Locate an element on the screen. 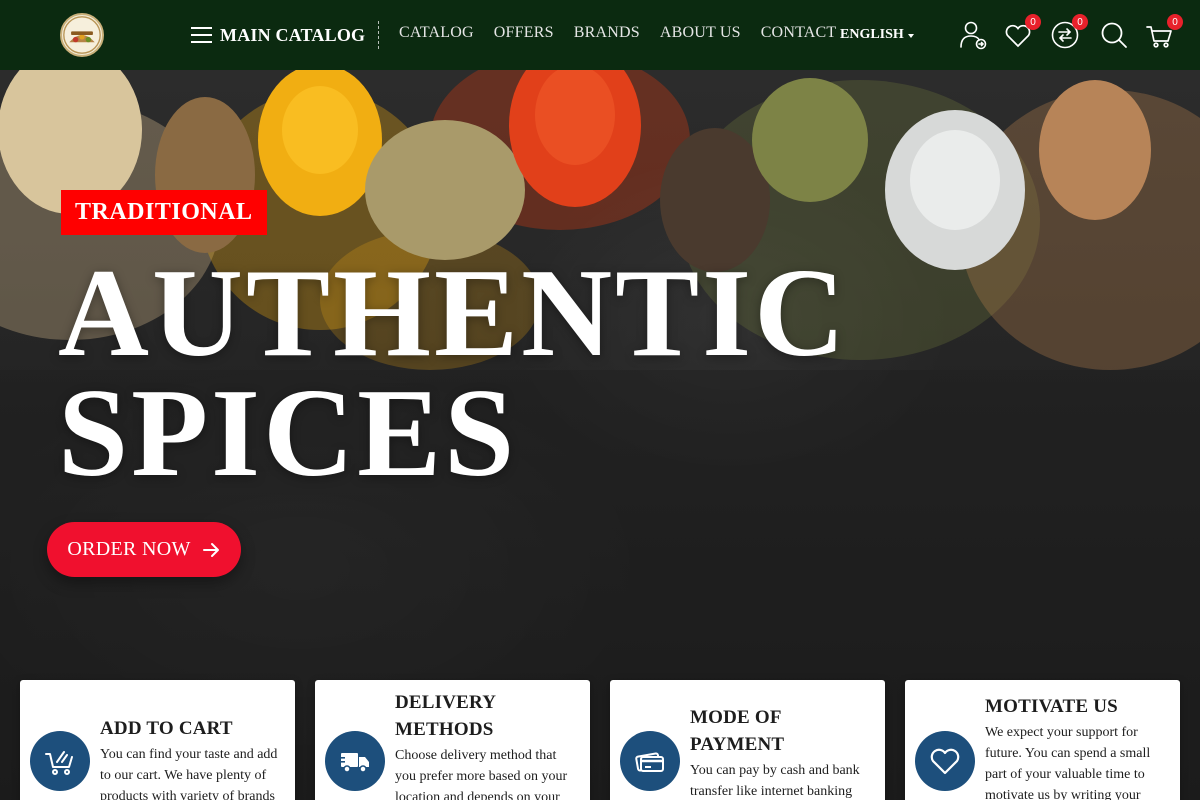 The image size is (1200, 800). hero-title-line-2: SPICES is located at coordinates (288, 433).